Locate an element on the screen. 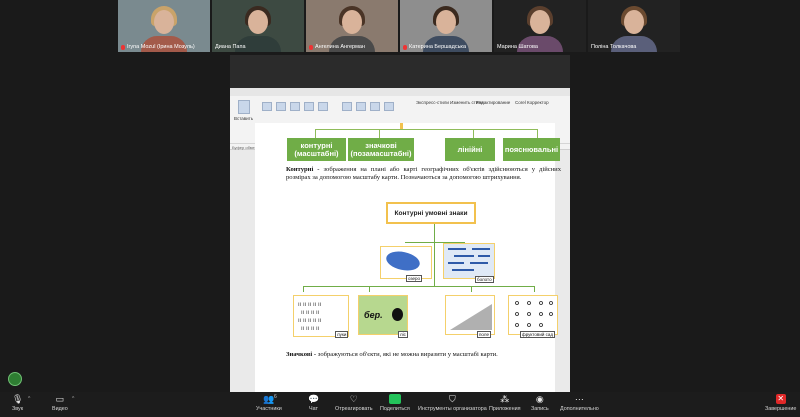 The height and width of the screenshot is (417, 800). annotate-float-button is located at coordinates (15, 379).